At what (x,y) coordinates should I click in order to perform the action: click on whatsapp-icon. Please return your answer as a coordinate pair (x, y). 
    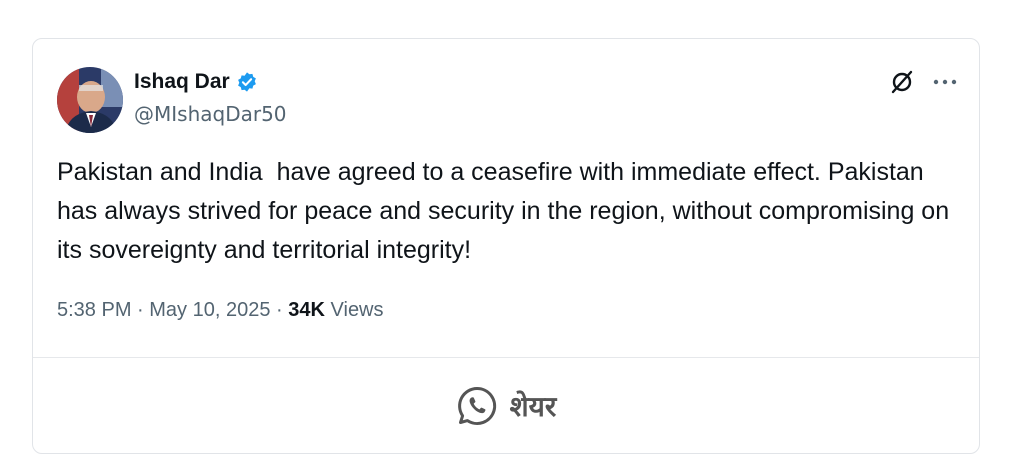
    Looking at the image, I should click on (477, 406).